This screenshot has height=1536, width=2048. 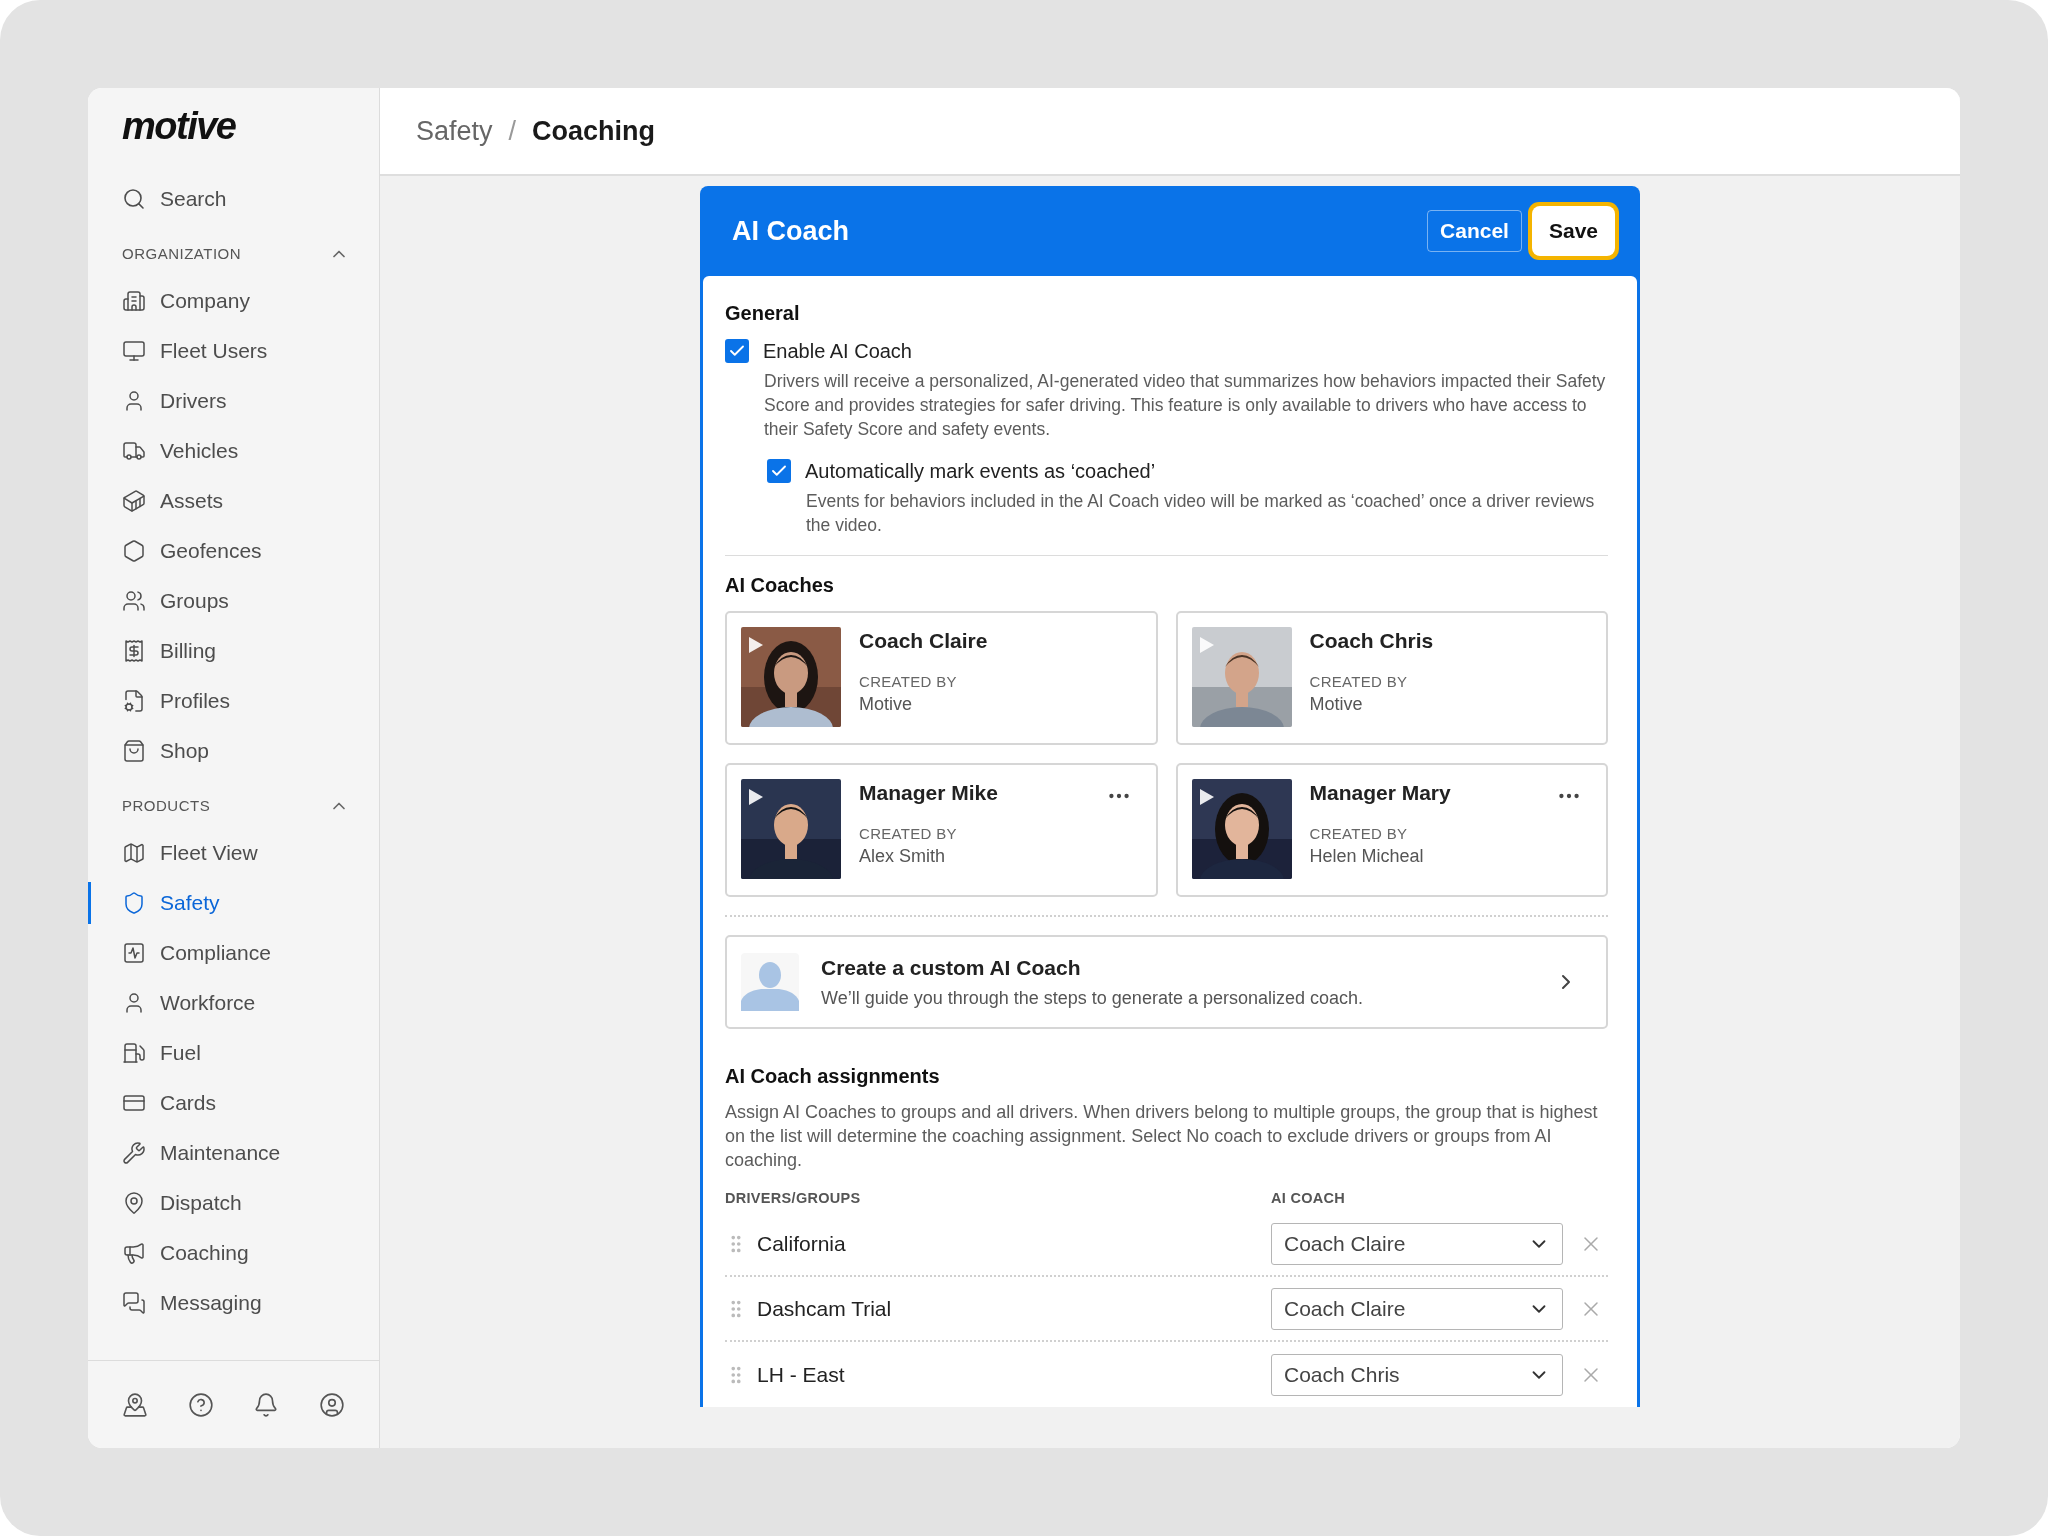 I want to click on coach-select: Coach Chris, so click(x=1417, y=1374).